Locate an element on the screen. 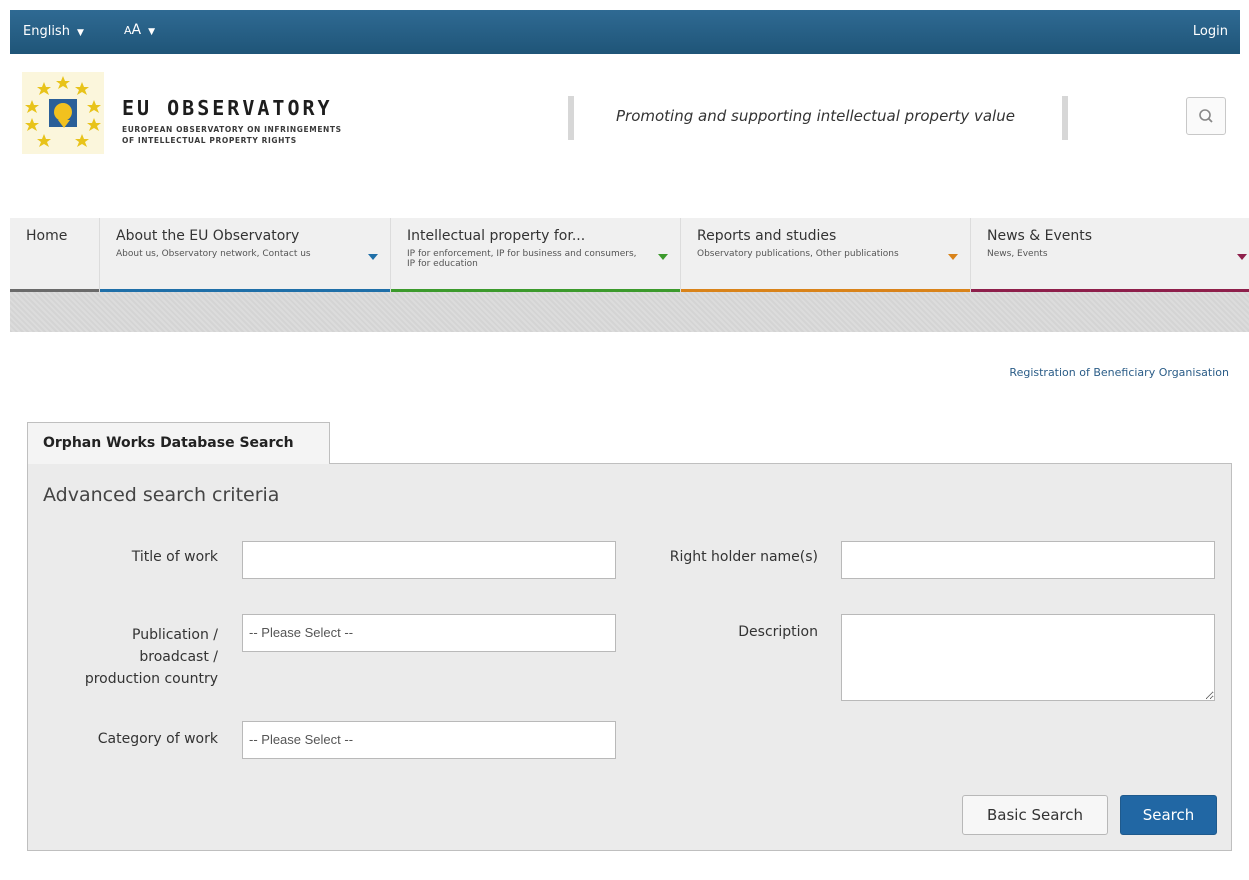 Image resolution: width=1249 pixels, height=880 pixels. nav-home: Home is located at coordinates (55, 255).